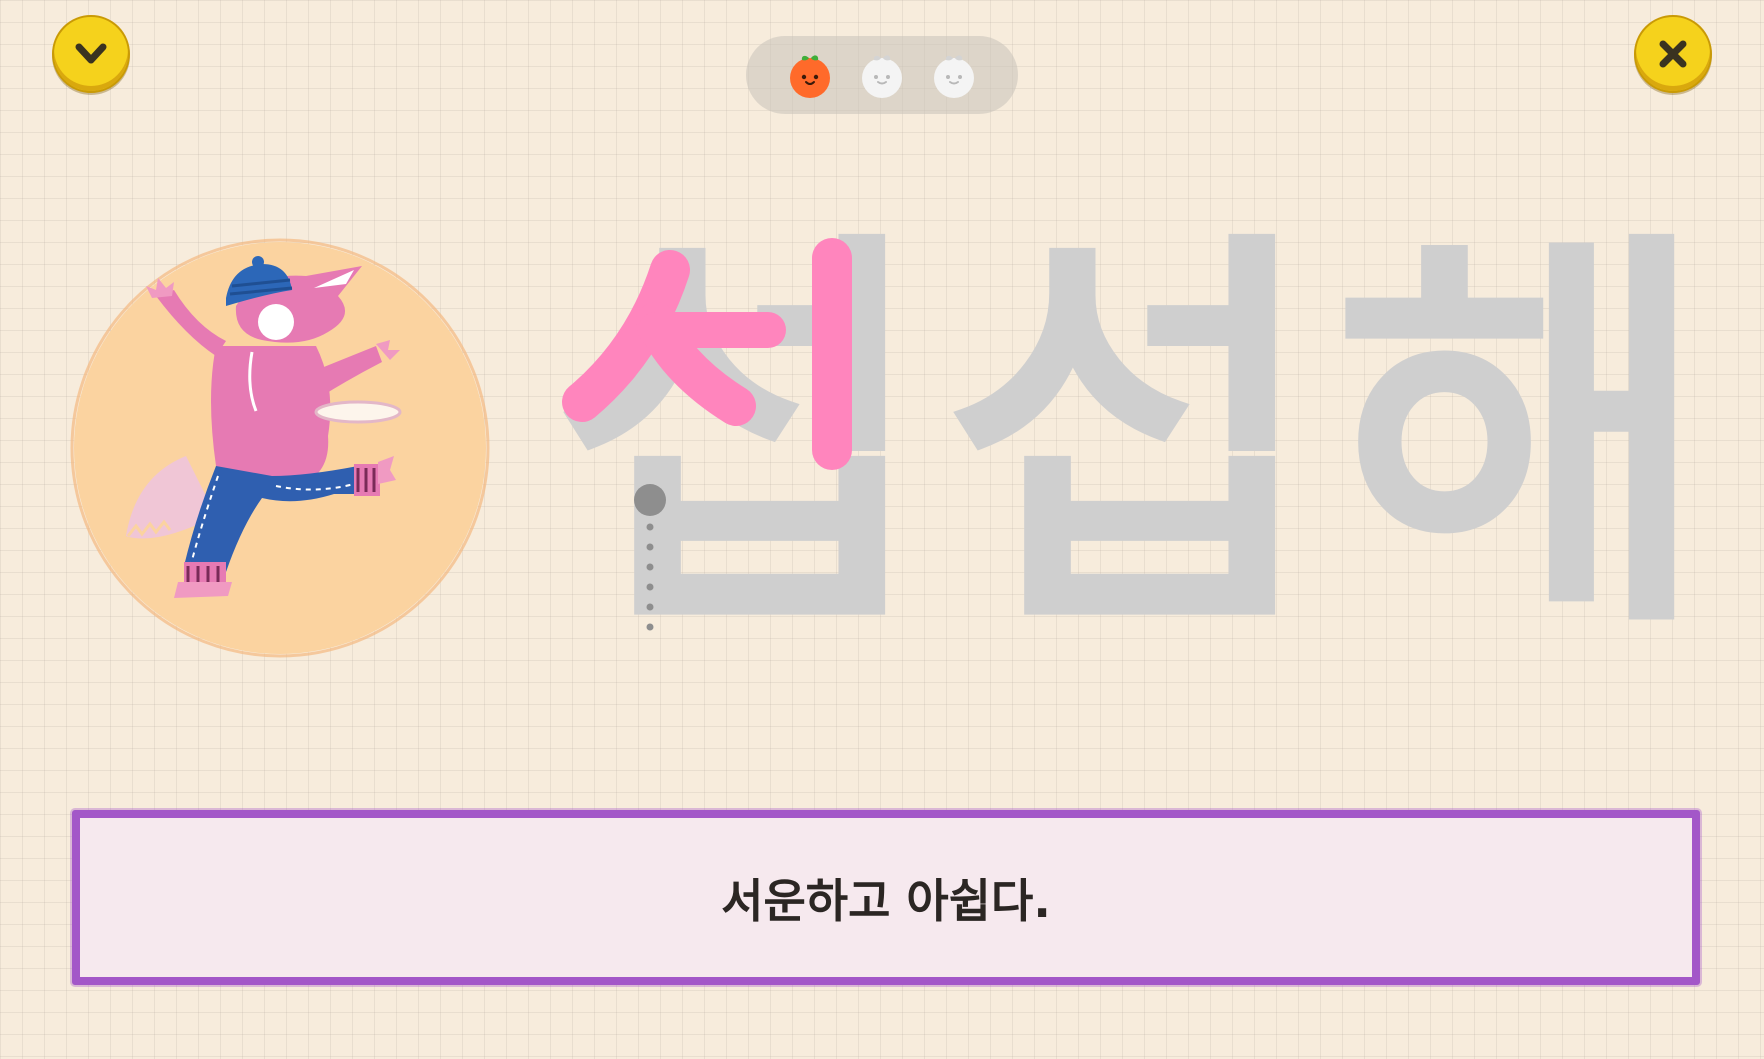  I want to click on progress-indicator, so click(882, 75).